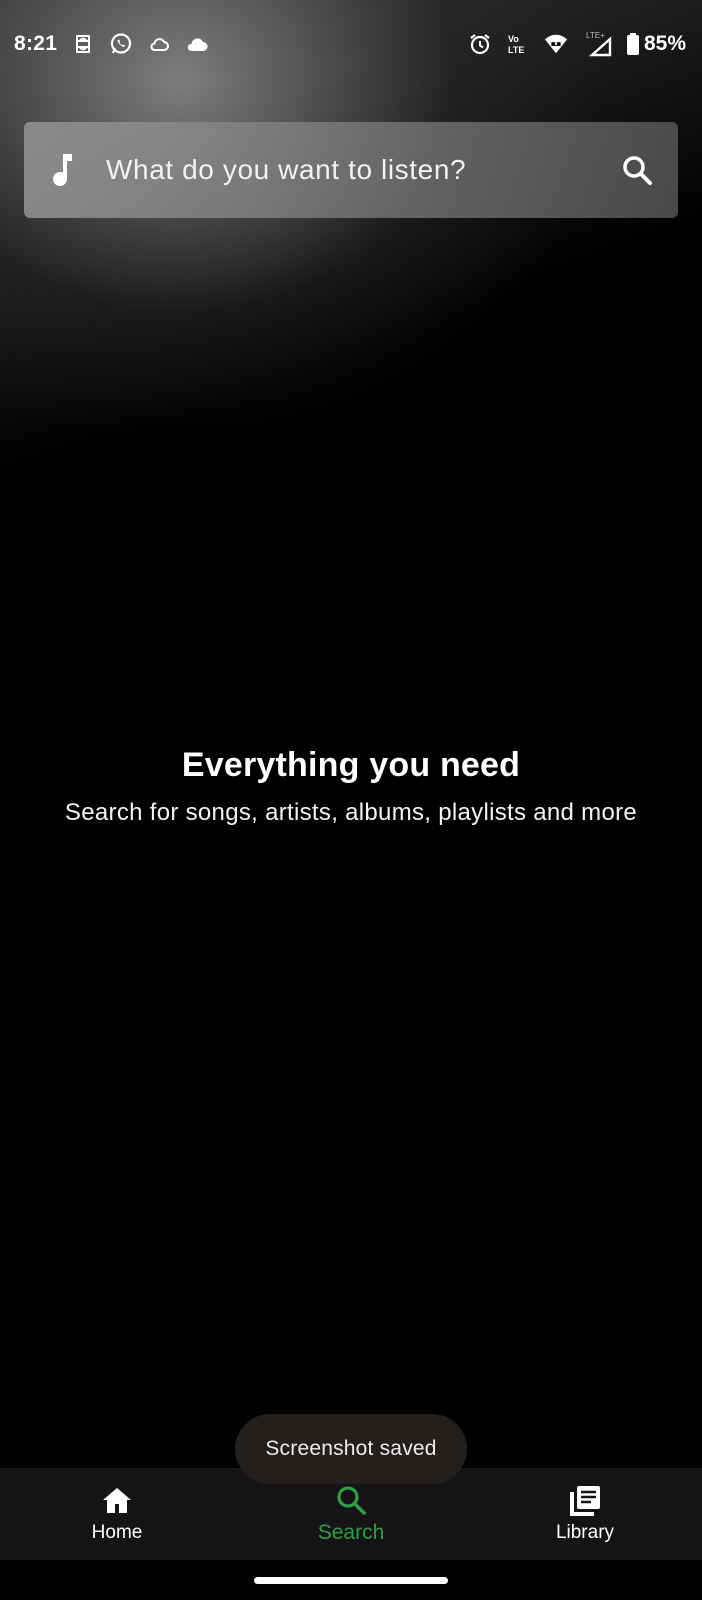 Image resolution: width=702 pixels, height=1600 pixels. I want to click on svg-text: Vo, so click(513, 39).